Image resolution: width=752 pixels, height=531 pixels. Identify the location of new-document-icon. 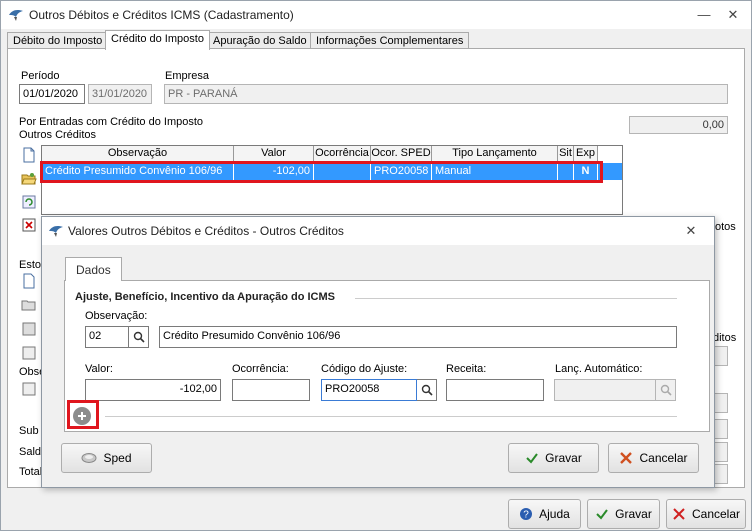
(29, 155).